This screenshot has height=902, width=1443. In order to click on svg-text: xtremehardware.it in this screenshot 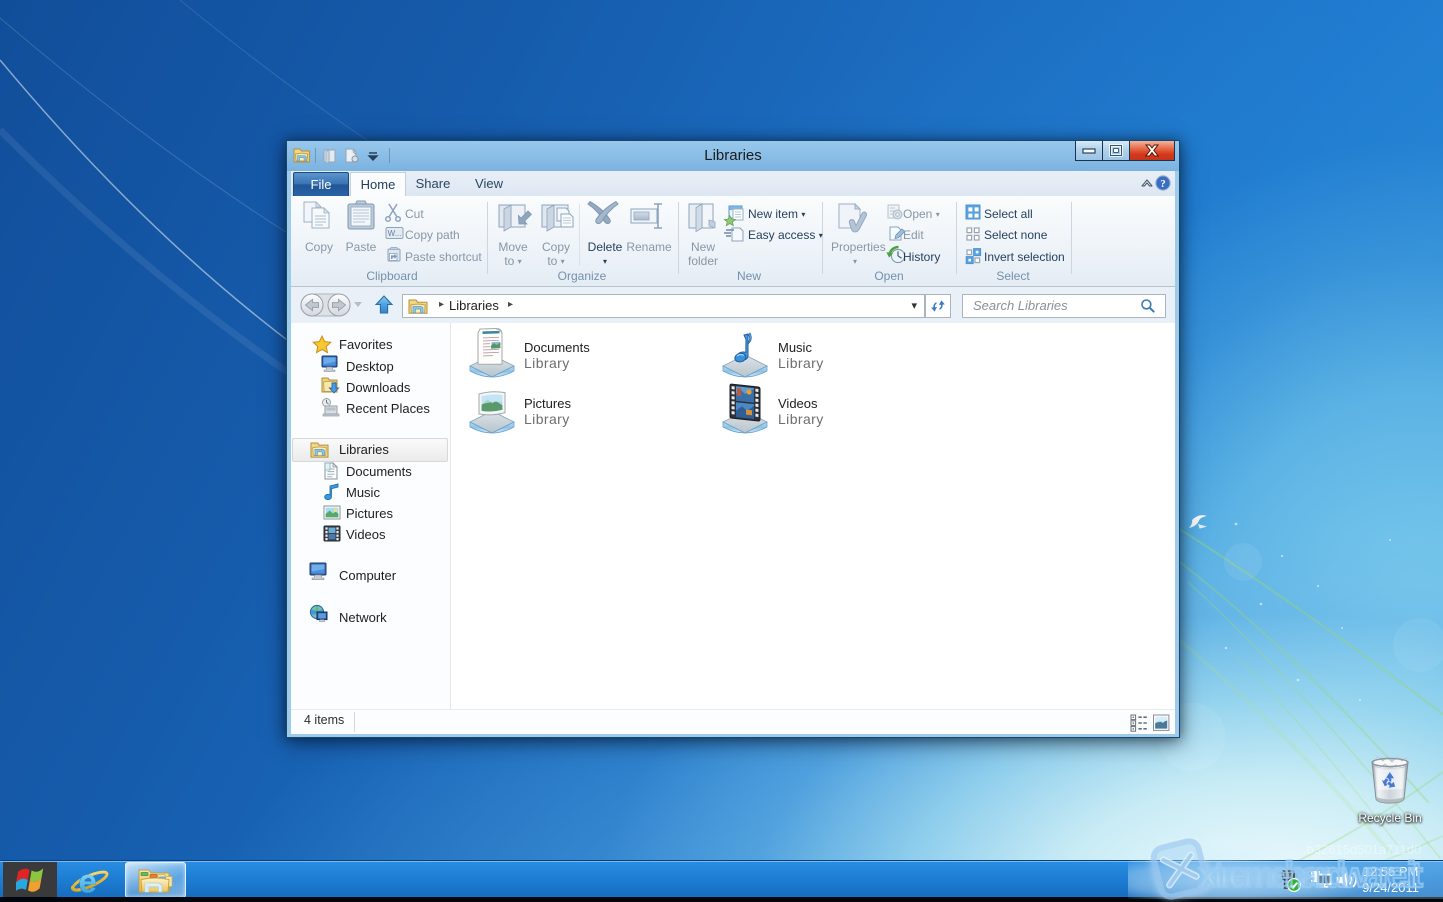, I will do `click(1310, 874)`.